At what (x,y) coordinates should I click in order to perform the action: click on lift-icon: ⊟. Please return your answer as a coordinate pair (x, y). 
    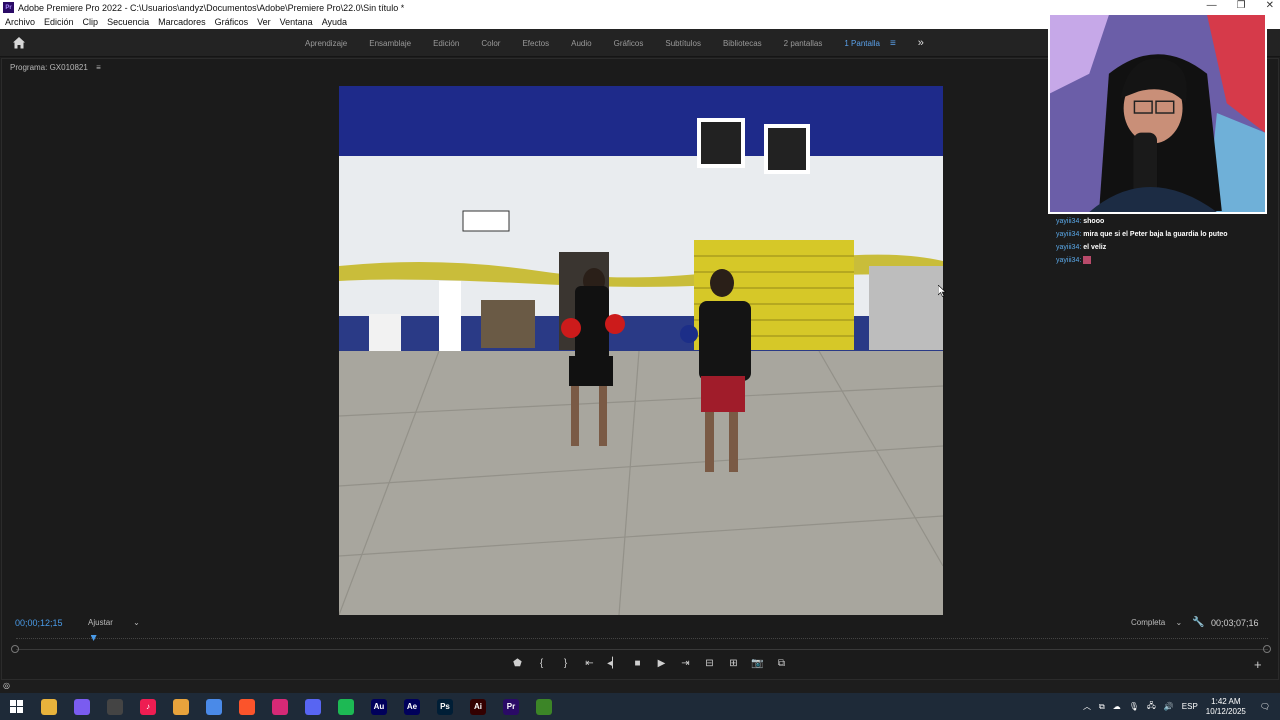
    Looking at the image, I should click on (709, 663).